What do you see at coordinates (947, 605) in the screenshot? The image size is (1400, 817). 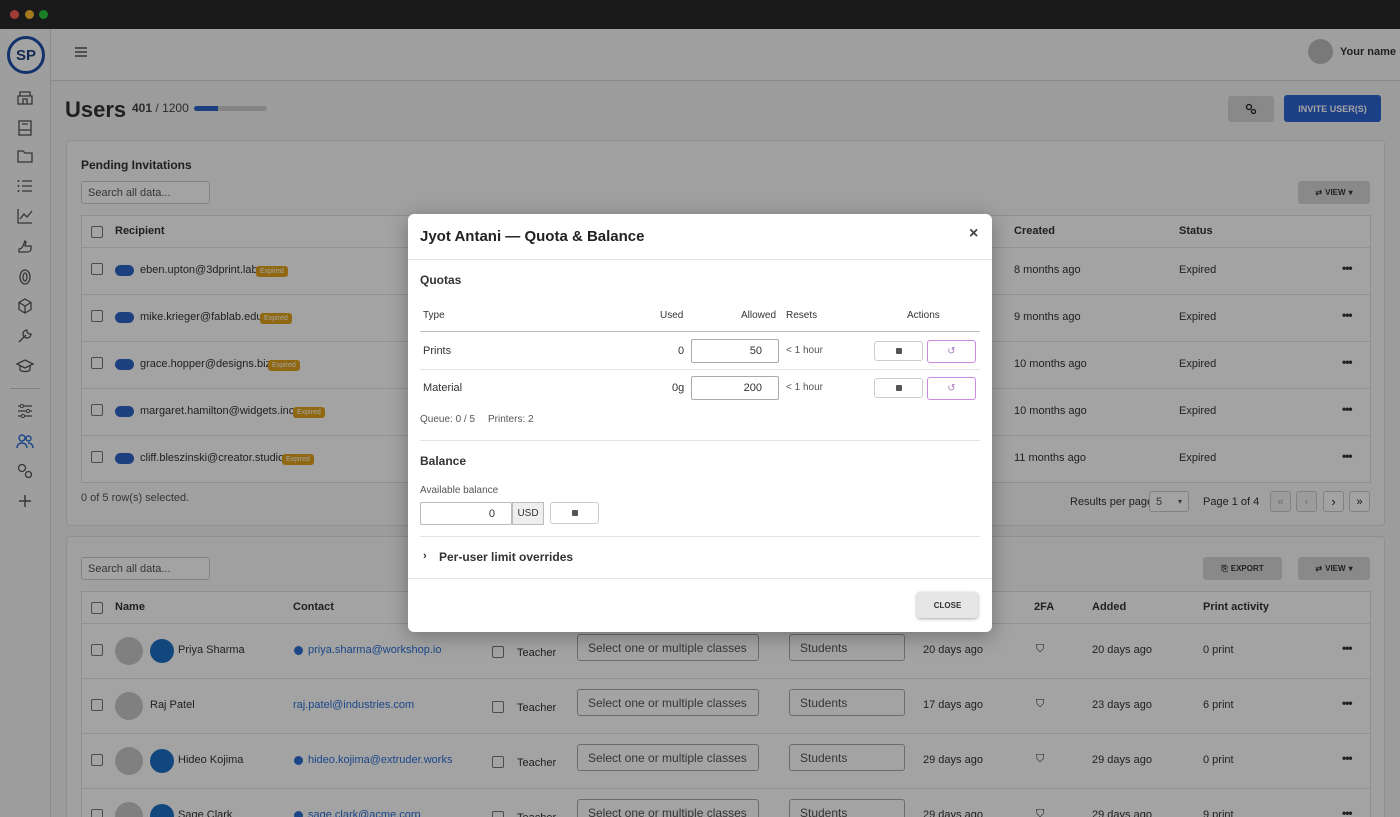 I see `close-button: CLOSE` at bounding box center [947, 605].